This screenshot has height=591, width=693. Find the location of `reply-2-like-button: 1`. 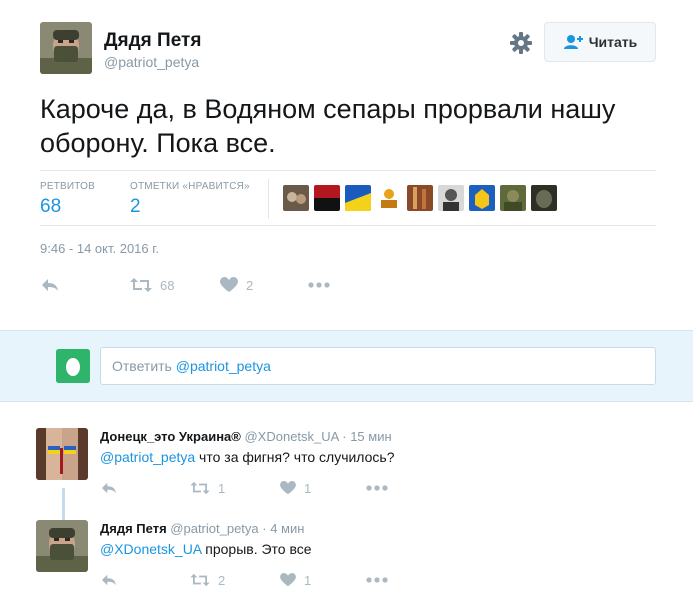

reply-2-like-button: 1 is located at coordinates (323, 580).